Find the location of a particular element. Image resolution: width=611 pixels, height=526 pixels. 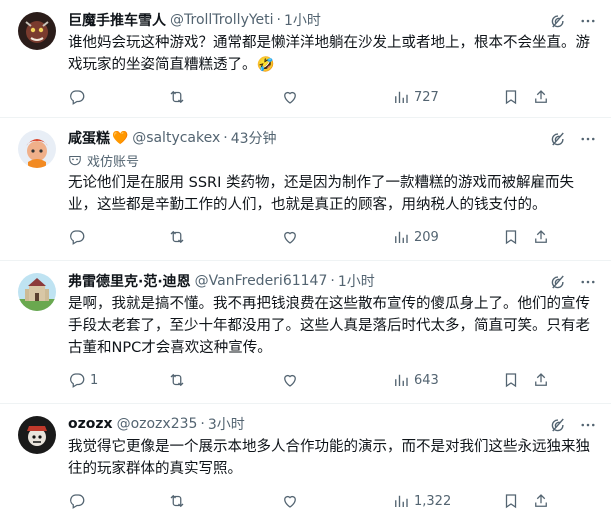

mask-icon is located at coordinates (75, 160).